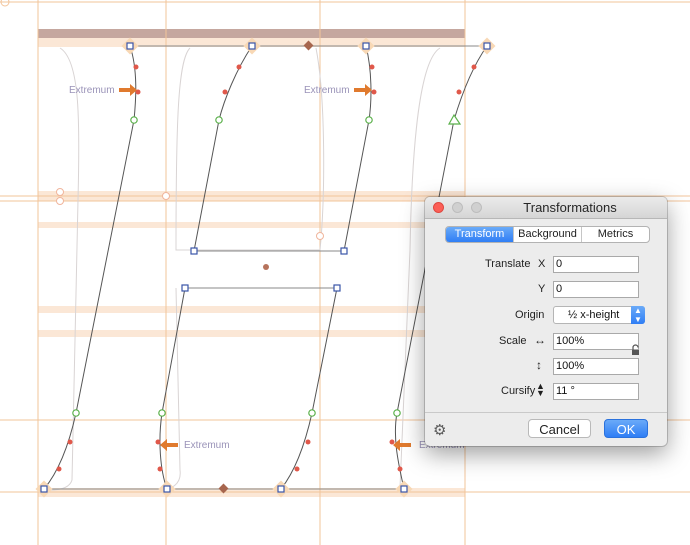 This screenshot has width=690, height=545. I want to click on x-label: X, so click(542, 264).